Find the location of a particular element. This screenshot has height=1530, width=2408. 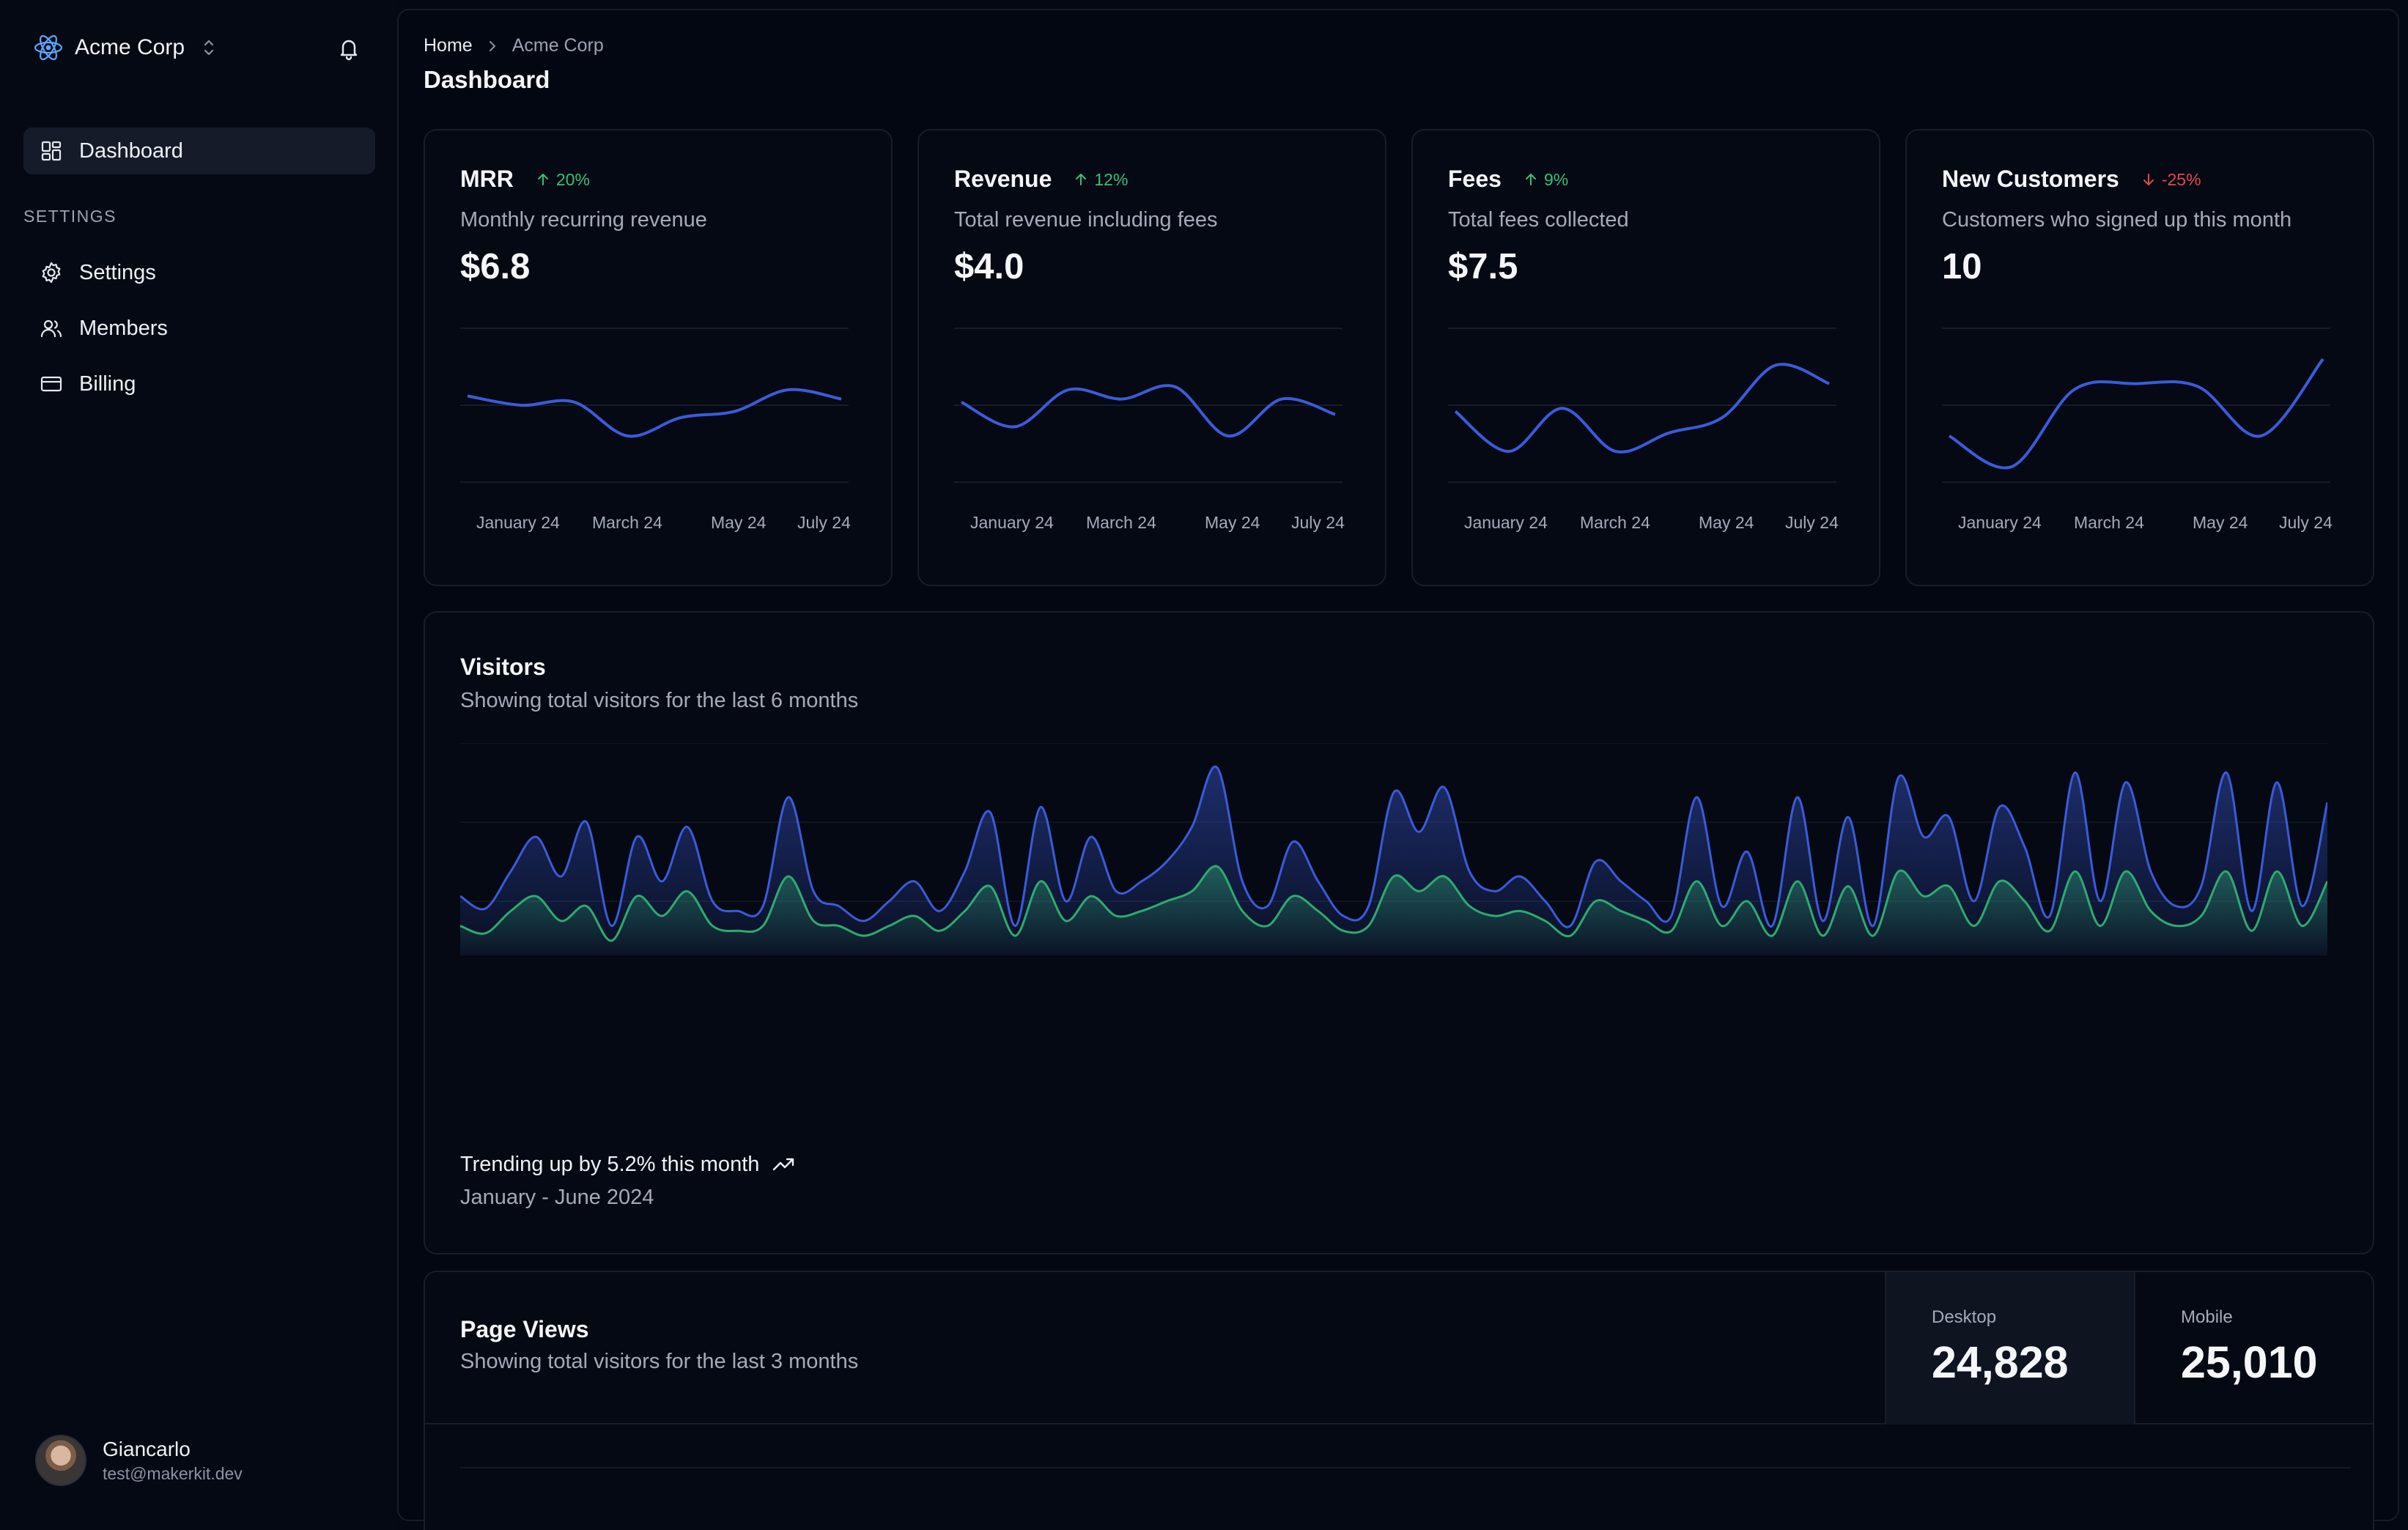

chevrons-up-down-icon is located at coordinates (209, 48).